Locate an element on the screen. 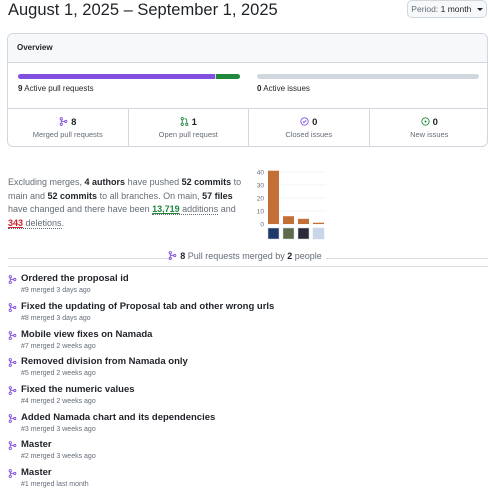 The height and width of the screenshot is (500, 490). active-pull-requests-label: Active pull requests is located at coordinates (59, 88).